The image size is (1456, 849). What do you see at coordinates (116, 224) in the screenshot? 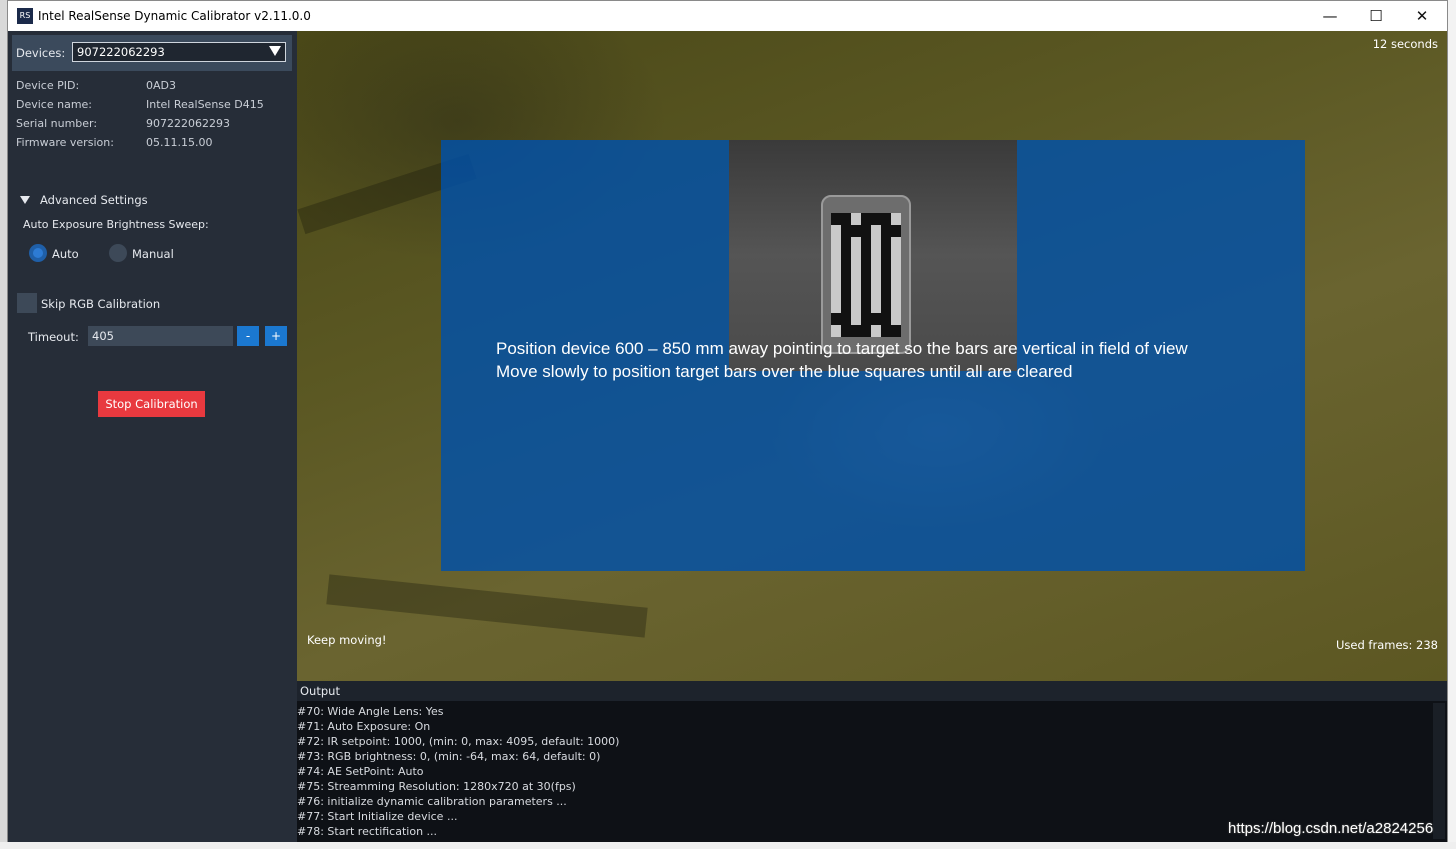
I see `sweep-label: Auto Exposure Brightness Sweep:` at bounding box center [116, 224].